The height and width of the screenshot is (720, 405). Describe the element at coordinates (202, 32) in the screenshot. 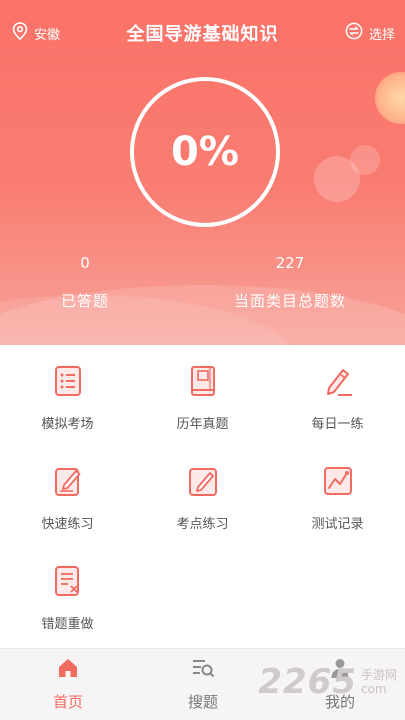

I see `top-bar: 安徽 全国导游基础知识 选择` at that location.